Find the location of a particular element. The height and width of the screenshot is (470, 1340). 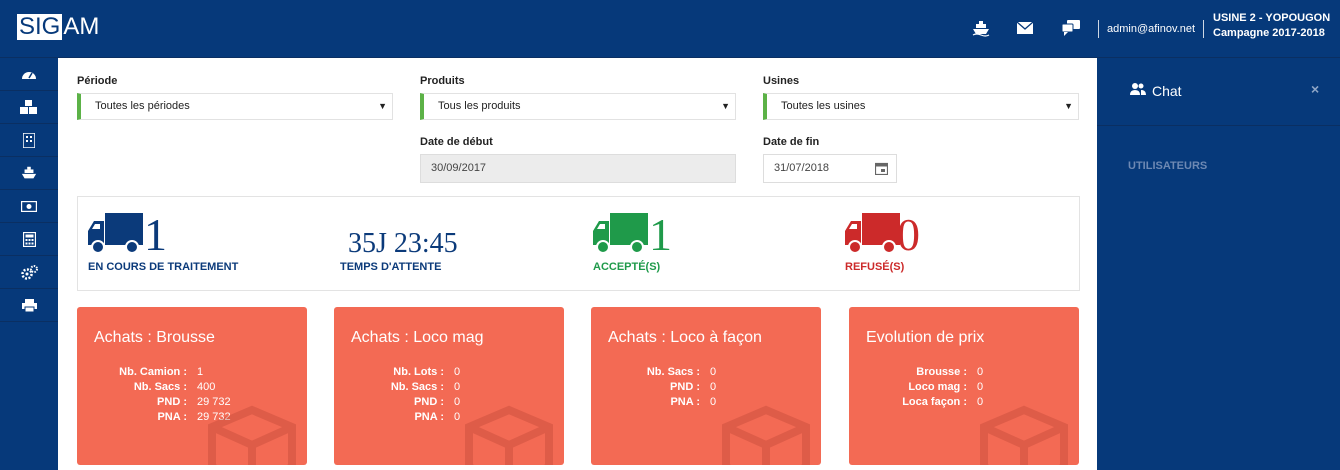

row-key: Nb. Lots : is located at coordinates (418, 372).